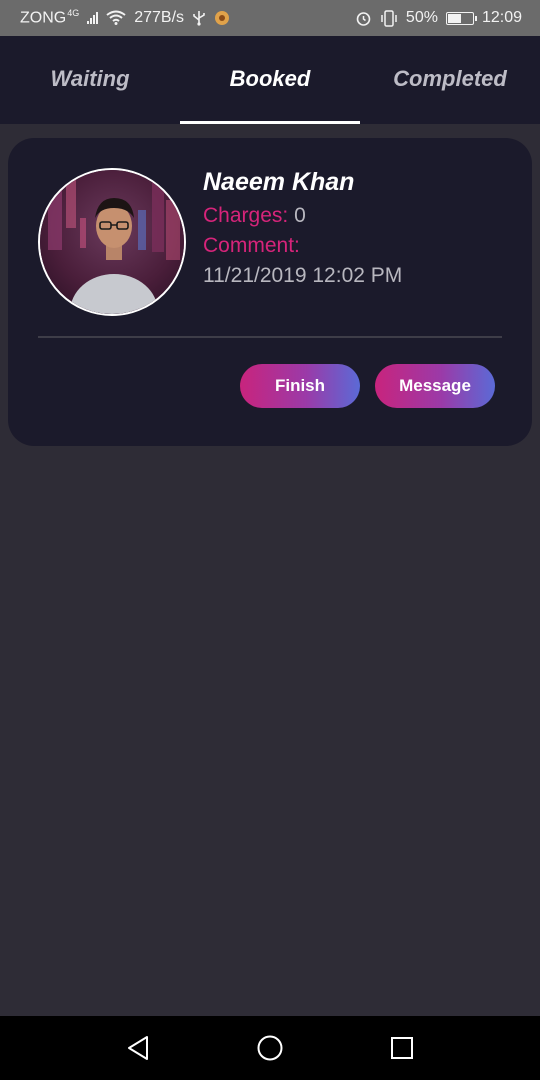 Image resolution: width=540 pixels, height=1080 pixels. I want to click on nav-back-button, so click(138, 1048).